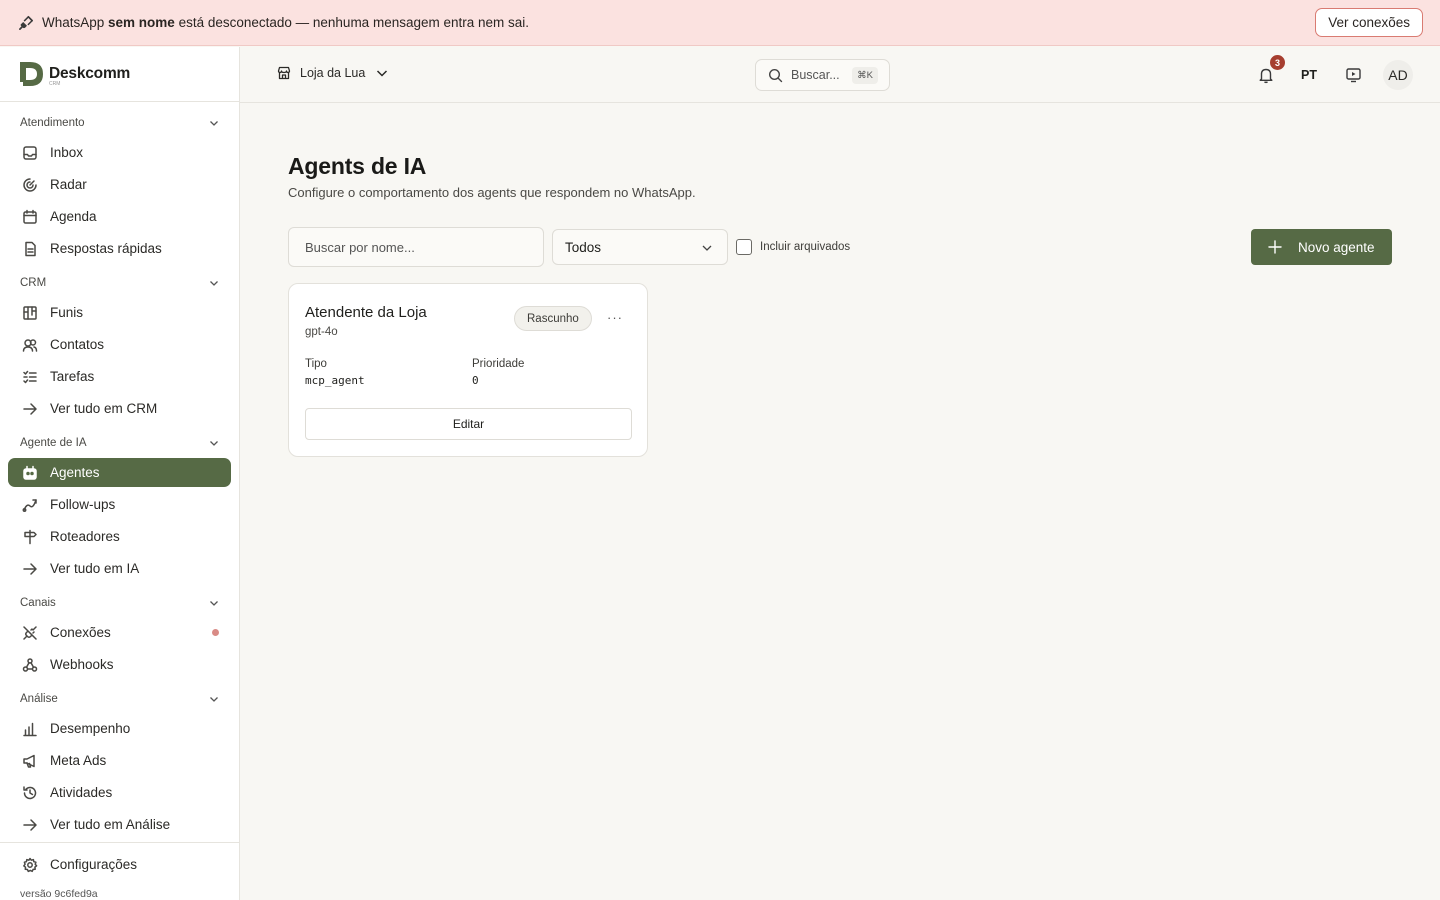  What do you see at coordinates (29, 312) in the screenshot?
I see `kanban-icon` at bounding box center [29, 312].